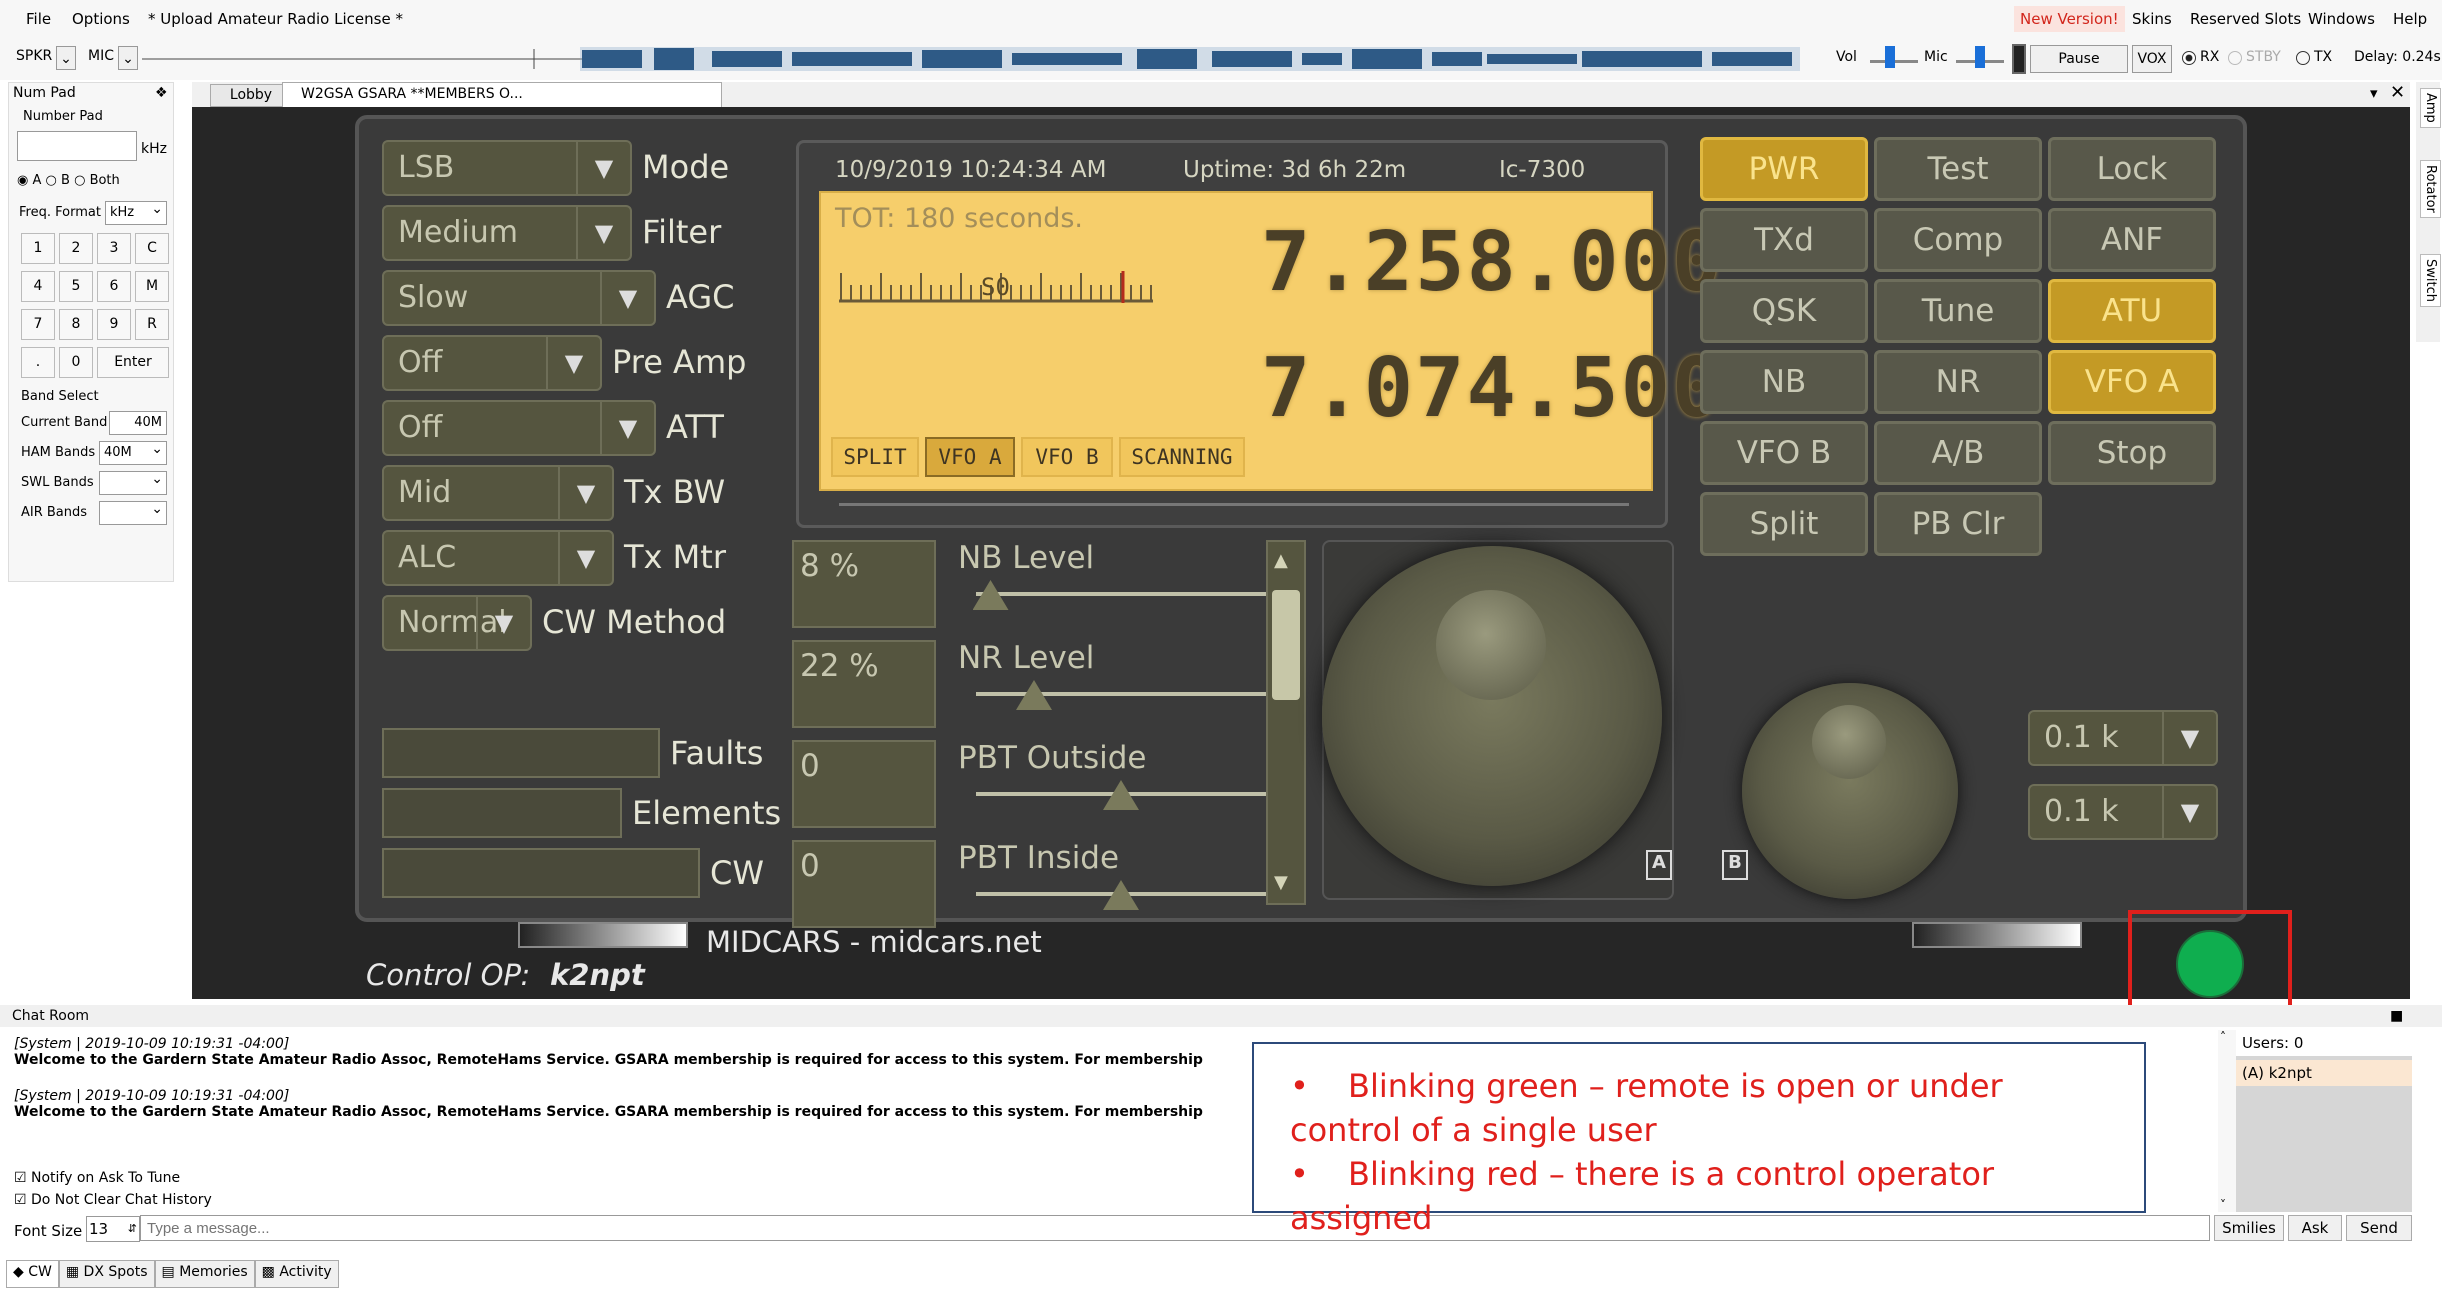 This screenshot has height=1292, width=2442. Describe the element at coordinates (2396, 1016) in the screenshot. I see `chat-pin-icon: ■` at that location.